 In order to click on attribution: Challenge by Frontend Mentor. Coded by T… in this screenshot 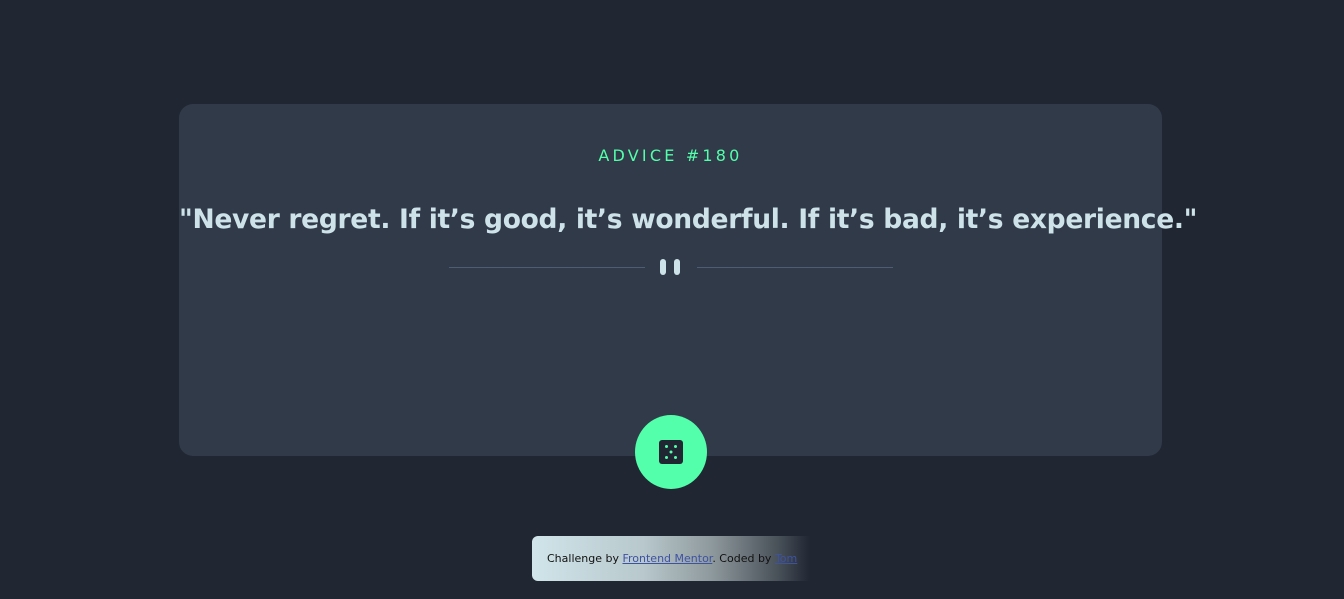, I will do `click(671, 558)`.